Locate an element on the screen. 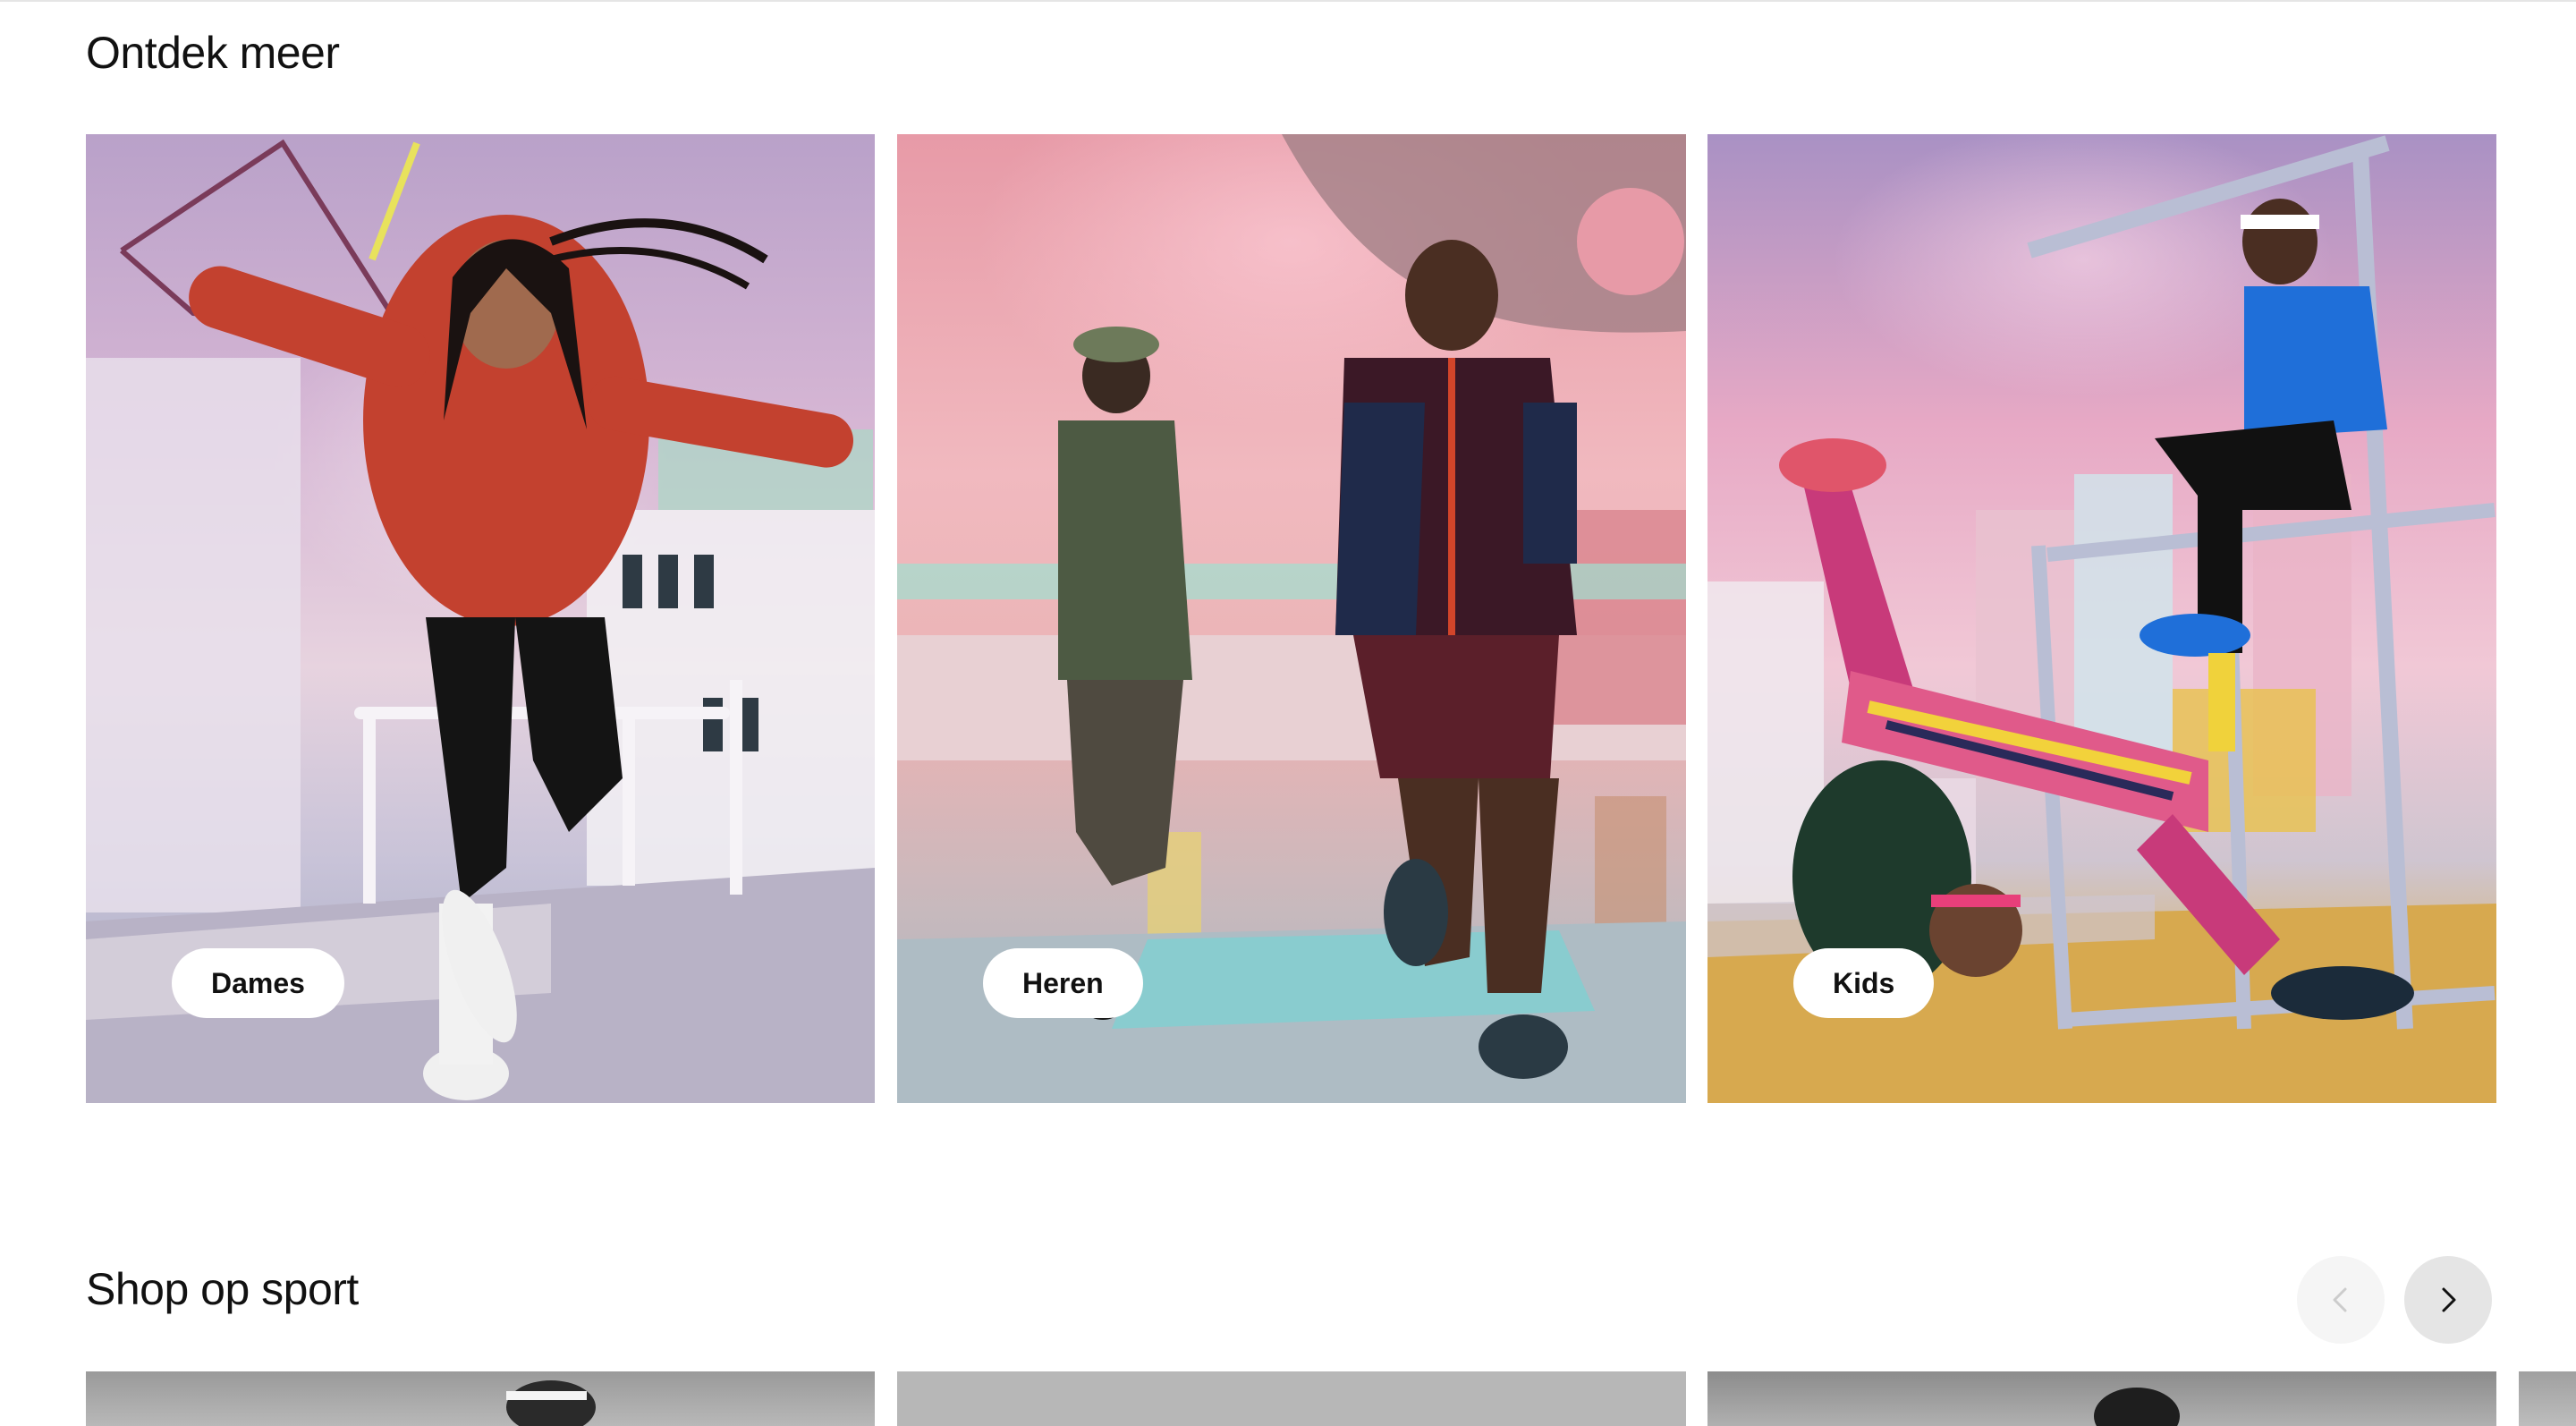  carousel-next-button is located at coordinates (2448, 1300).